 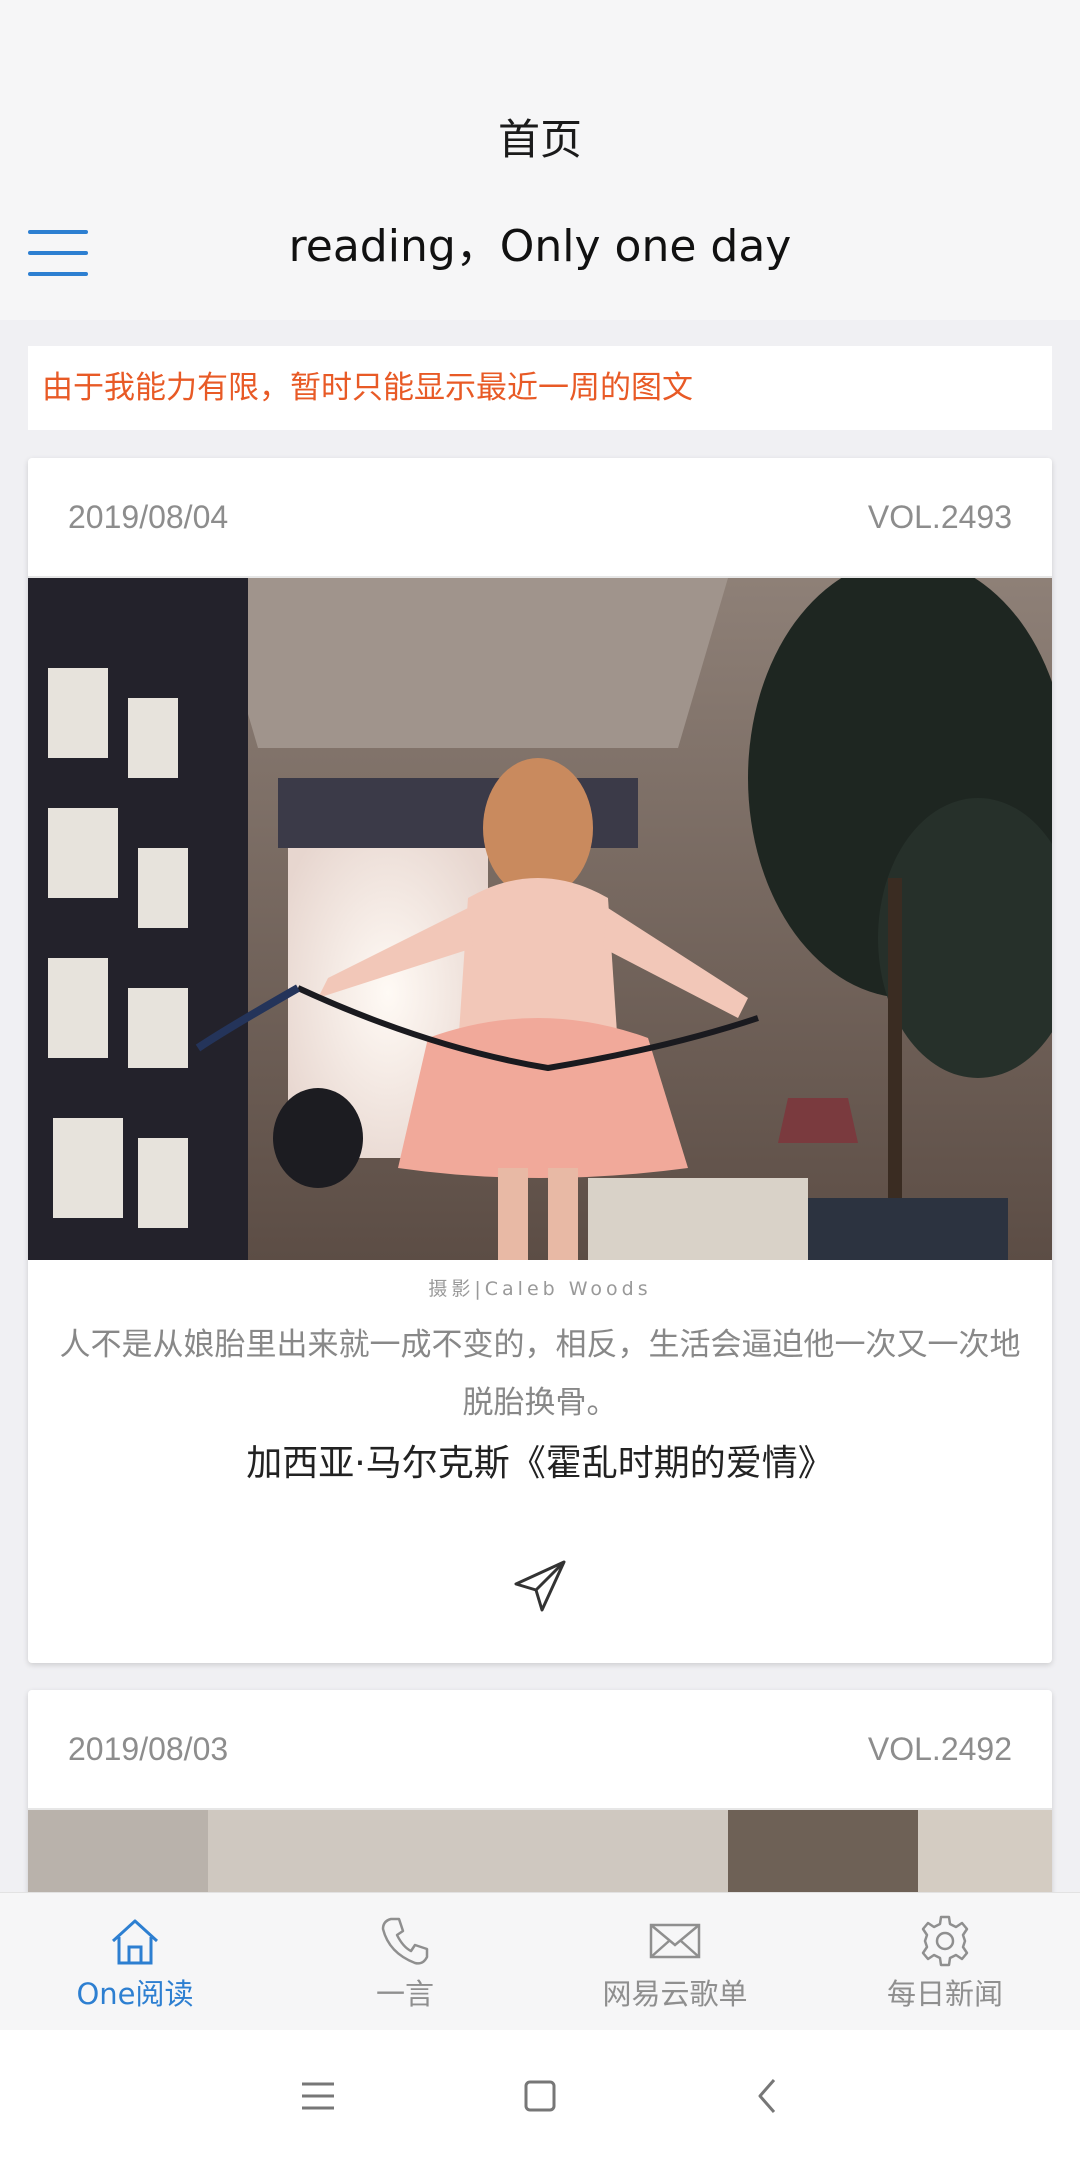 I want to click on quote-text: 人不是从娘胎里出来就一成不变的，相反，生活会逼迫他一次又一次地脱胎换骨。, so click(x=540, y=1374).